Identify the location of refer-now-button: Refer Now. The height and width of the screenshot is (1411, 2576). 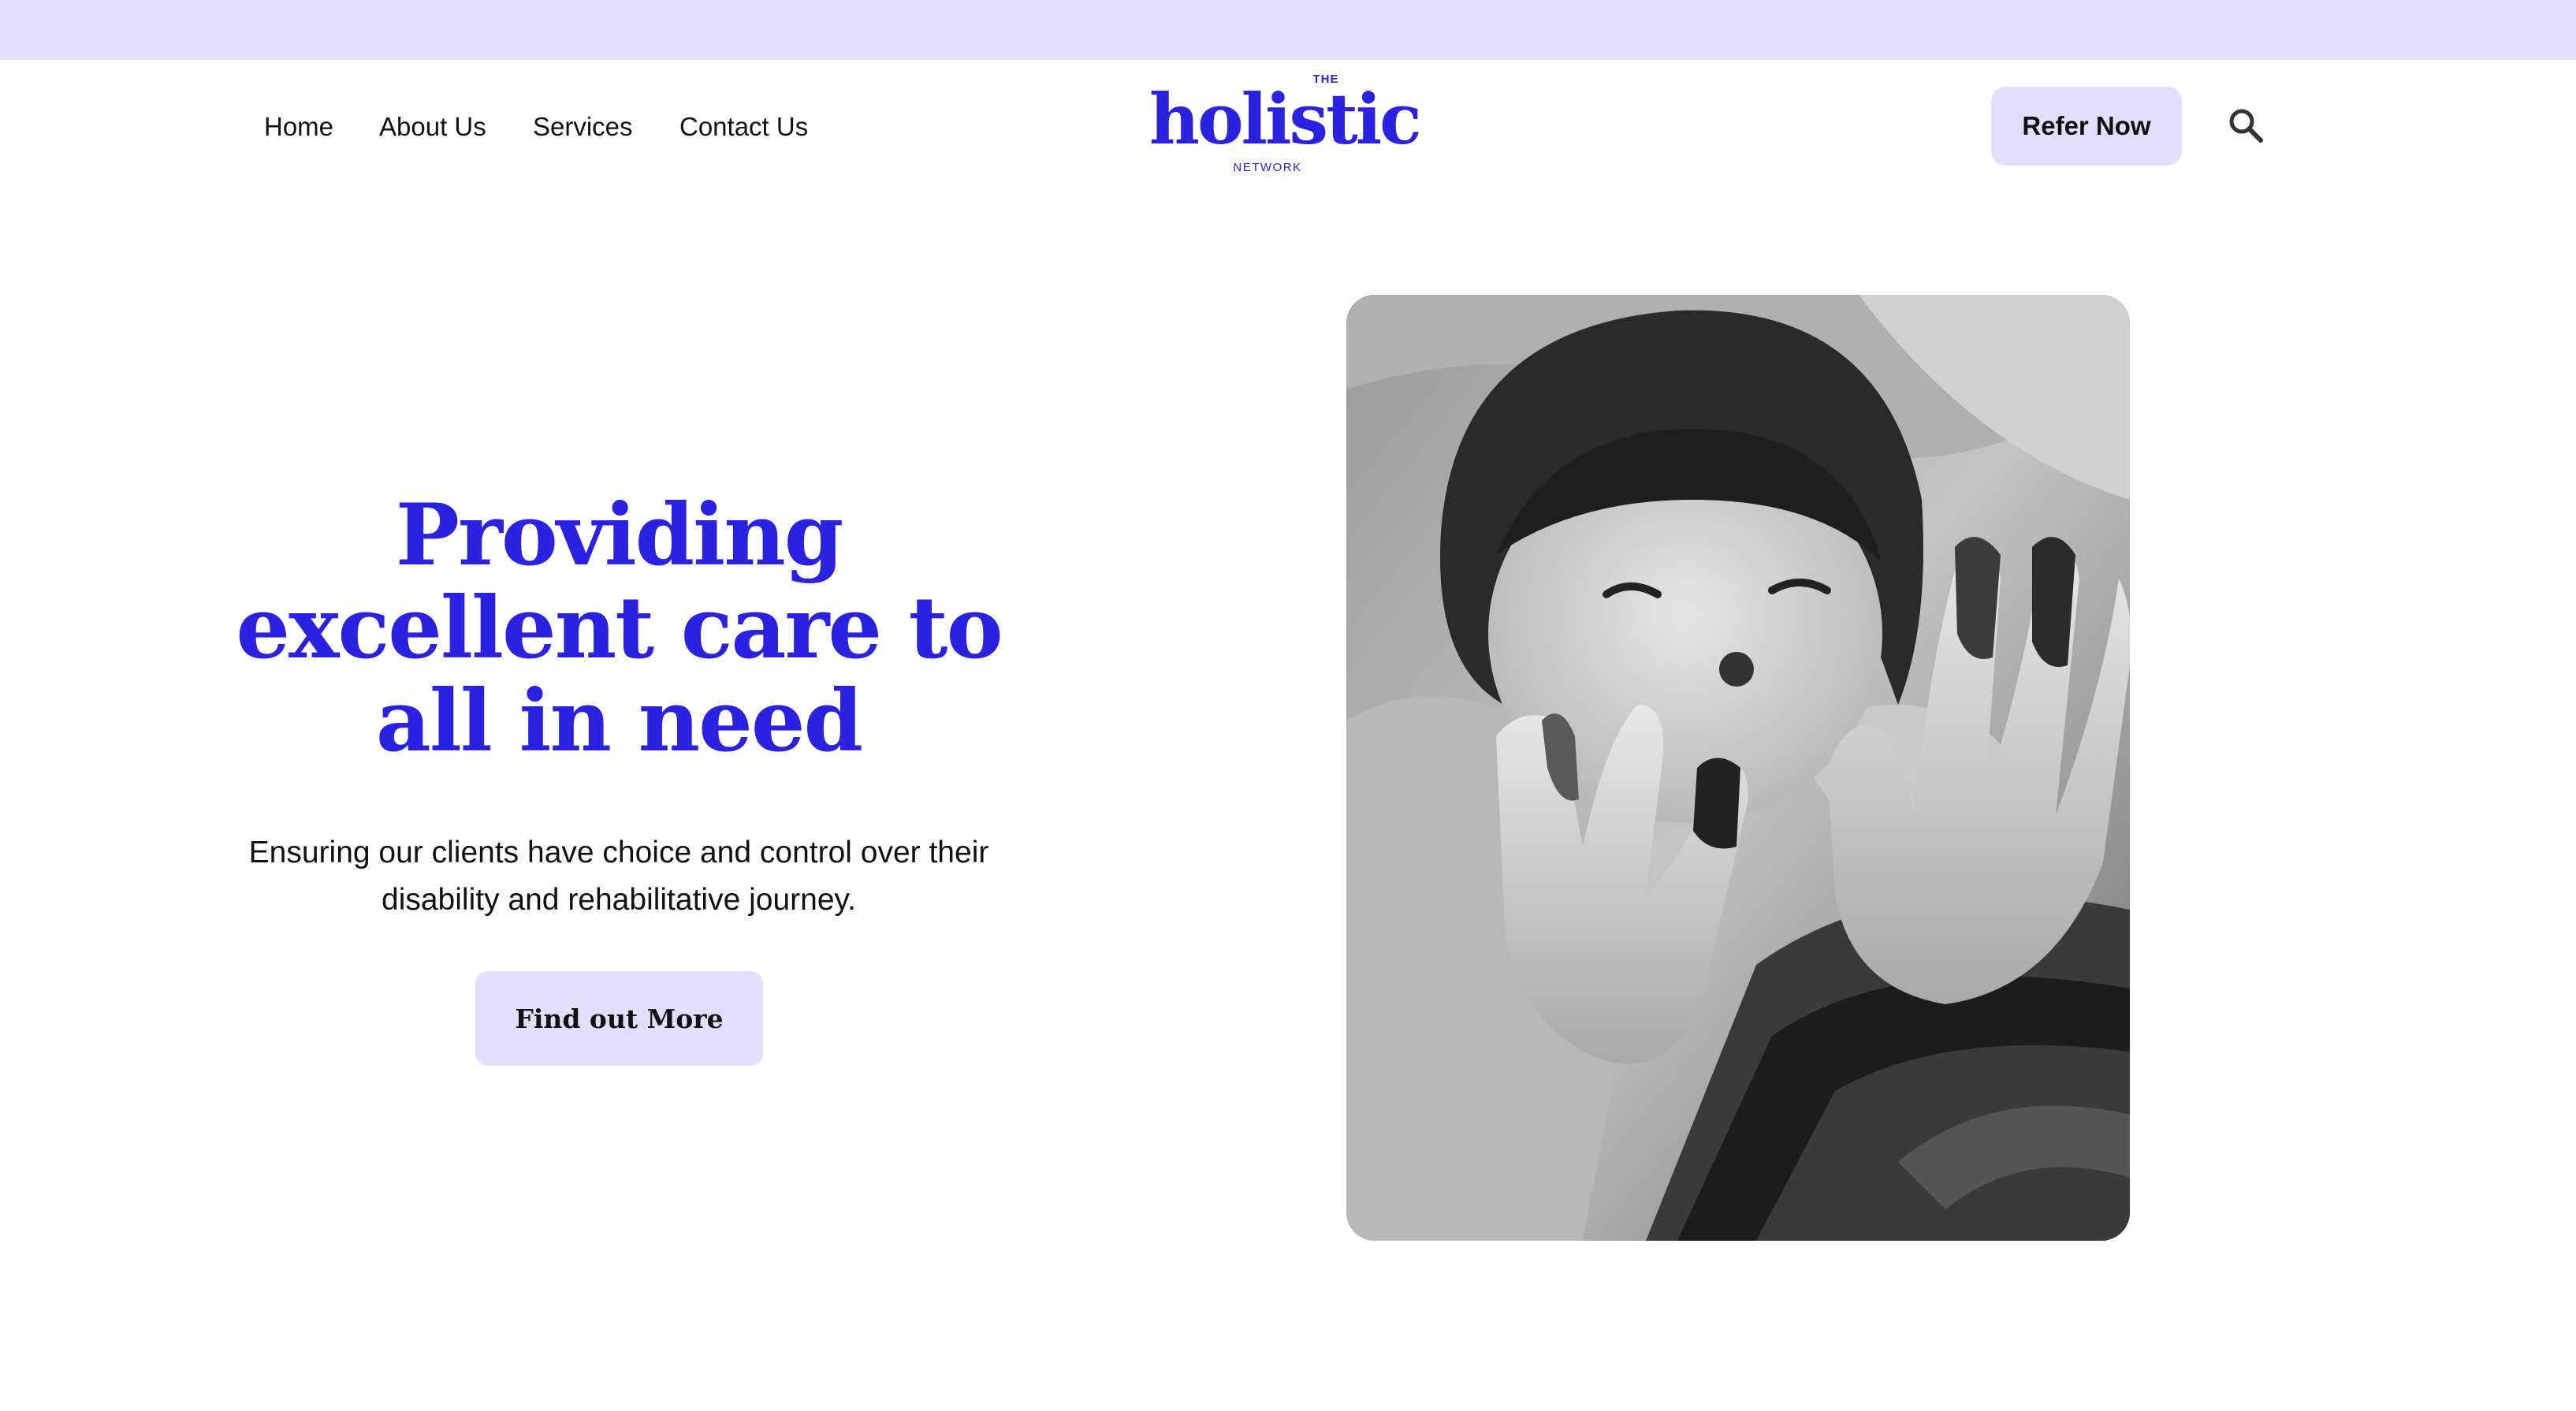
(2086, 126).